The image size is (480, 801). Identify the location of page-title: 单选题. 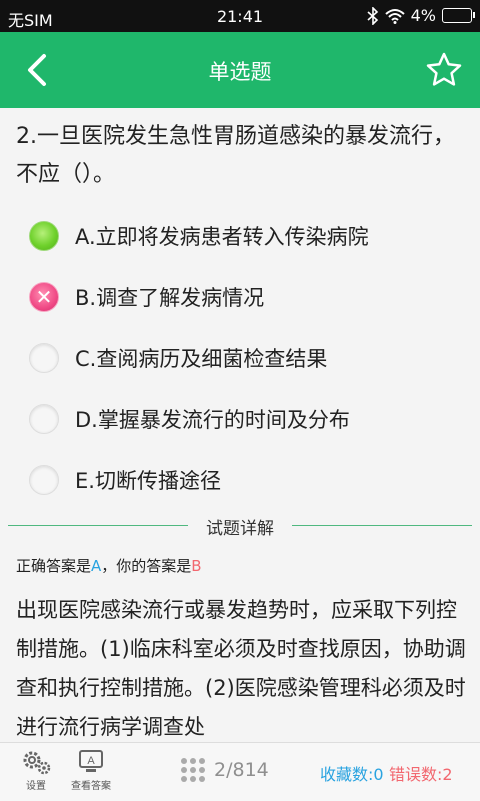
(240, 72).